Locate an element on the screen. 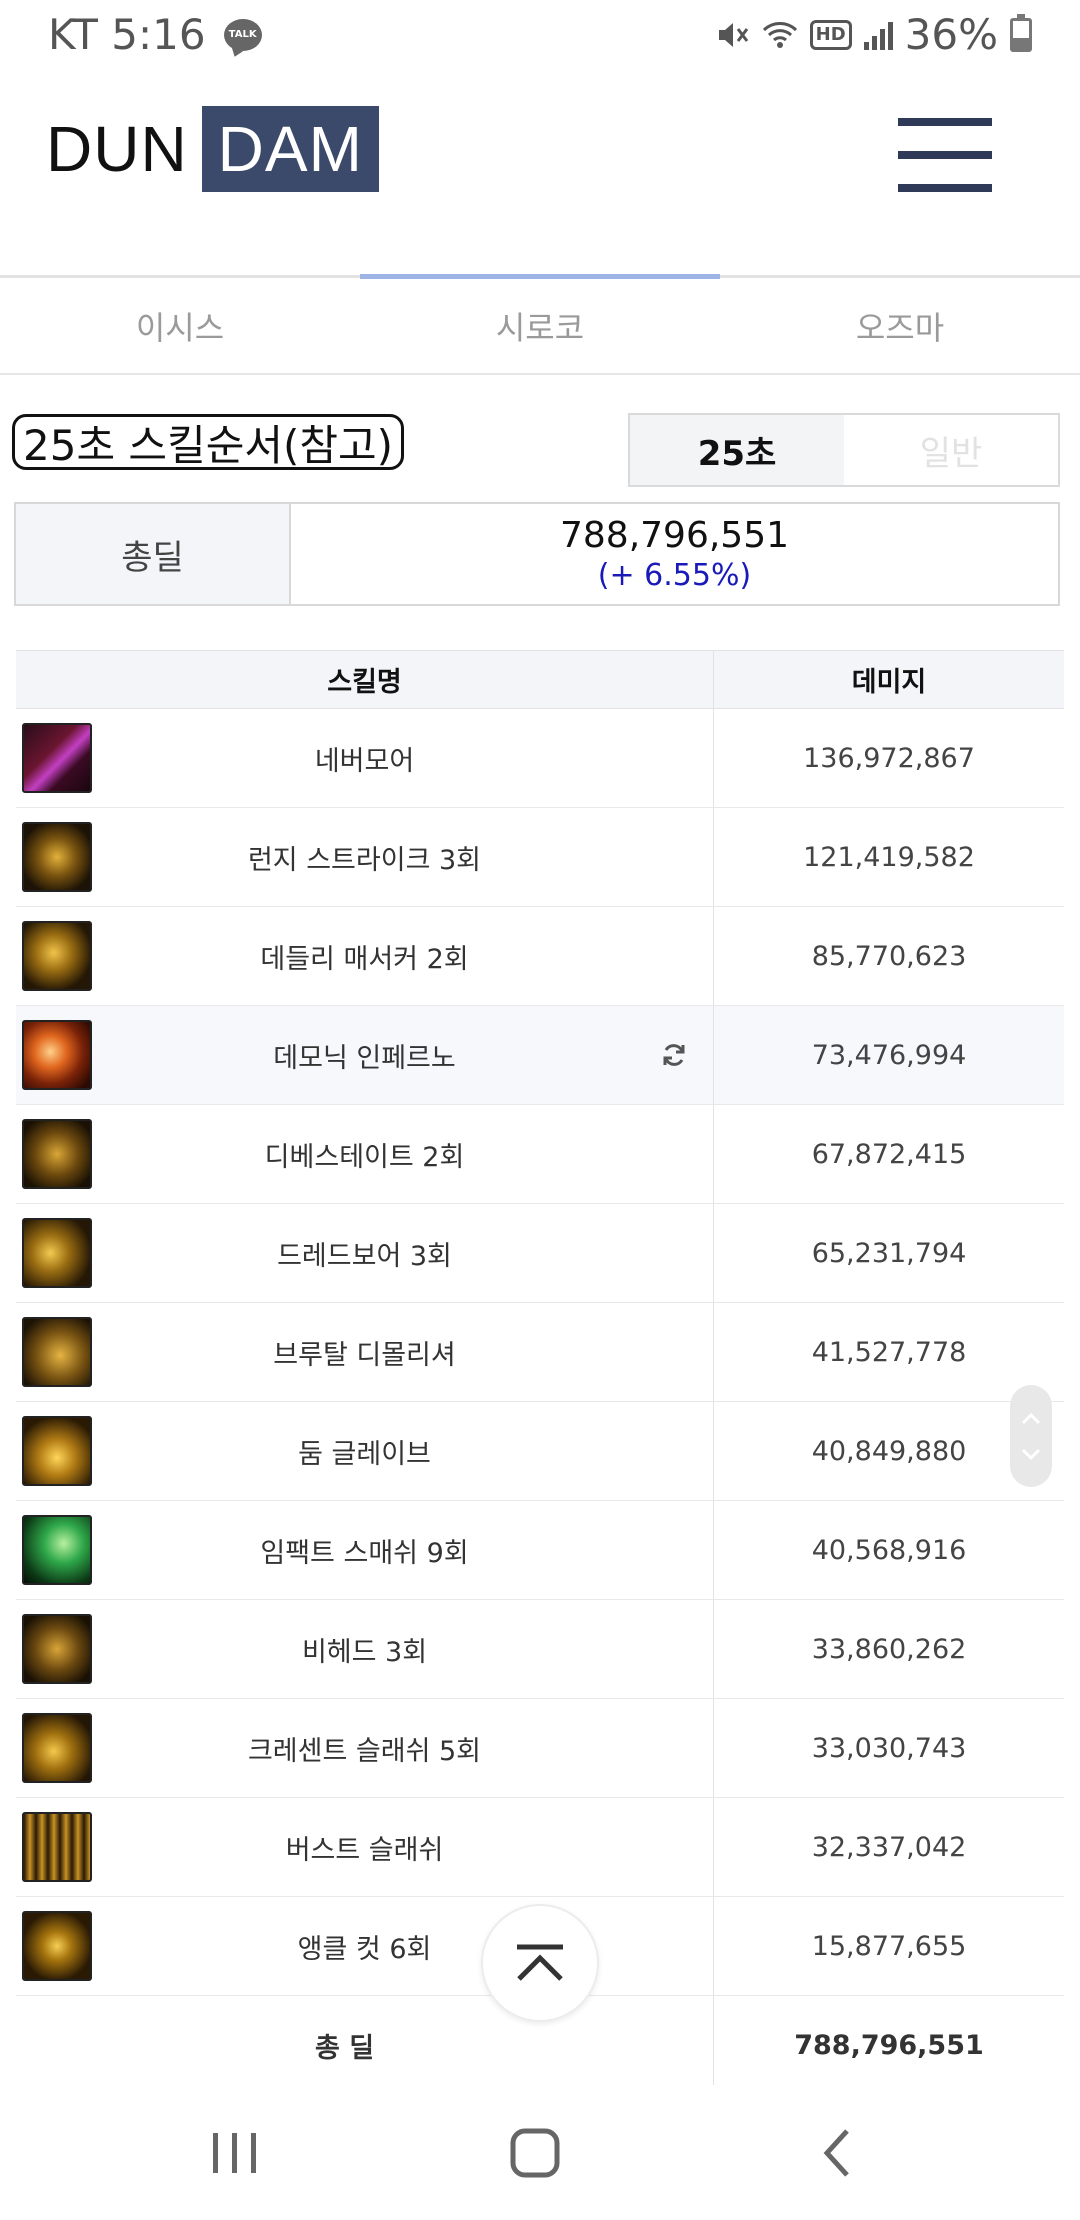 This screenshot has height=2220, width=1080. skill-name: 임팩트 스매쉬 9회 is located at coordinates (364, 1553).